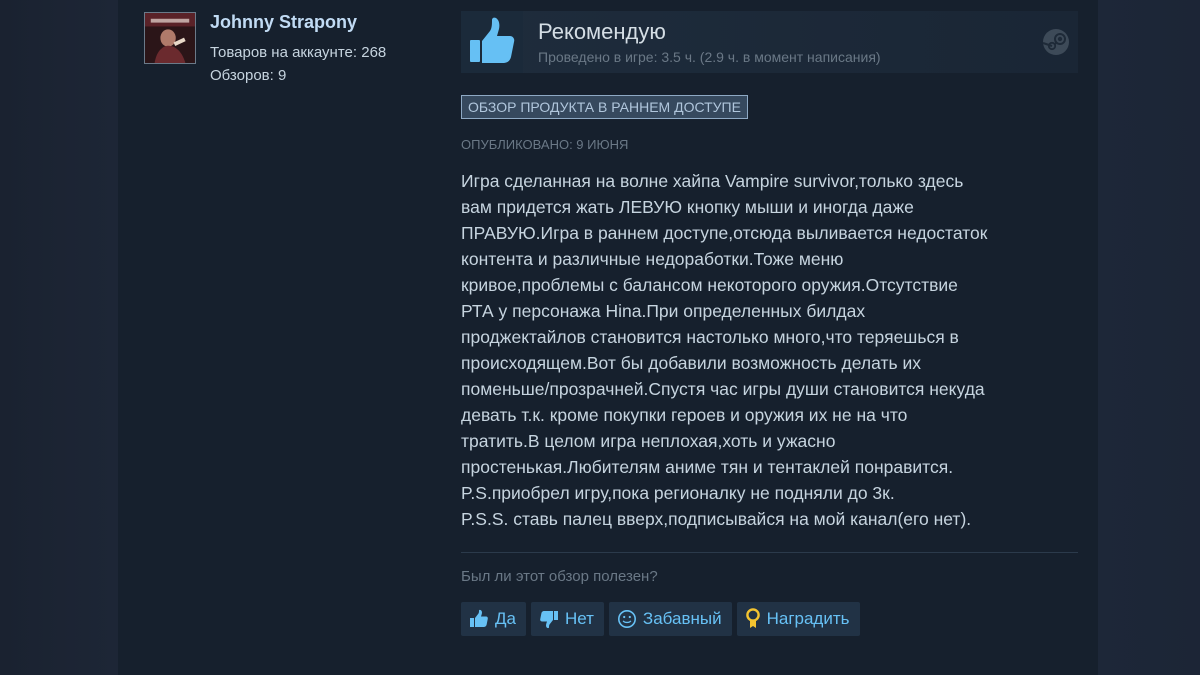 This screenshot has width=1200, height=675. Describe the element at coordinates (808, 618) in the screenshot. I see `award-label: Наградить` at that location.